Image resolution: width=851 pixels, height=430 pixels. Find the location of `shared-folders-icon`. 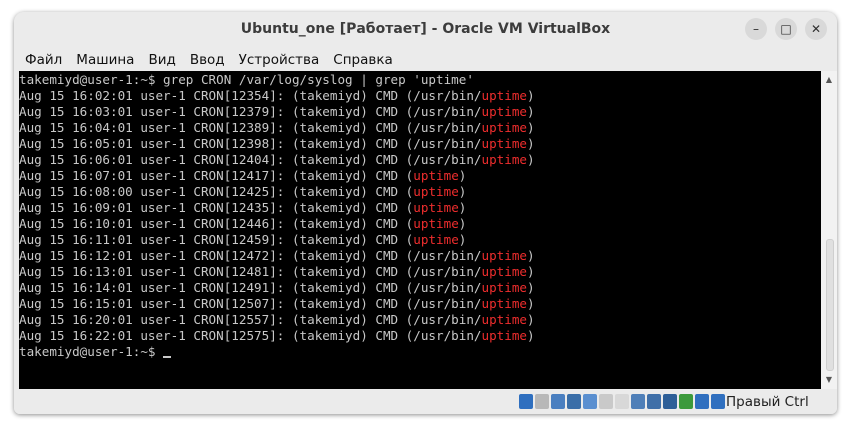

shared-folders-icon is located at coordinates (606, 401).